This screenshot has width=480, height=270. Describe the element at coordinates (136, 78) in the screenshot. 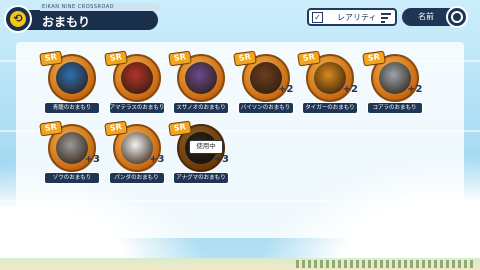

I see `amaterasu-icon` at that location.